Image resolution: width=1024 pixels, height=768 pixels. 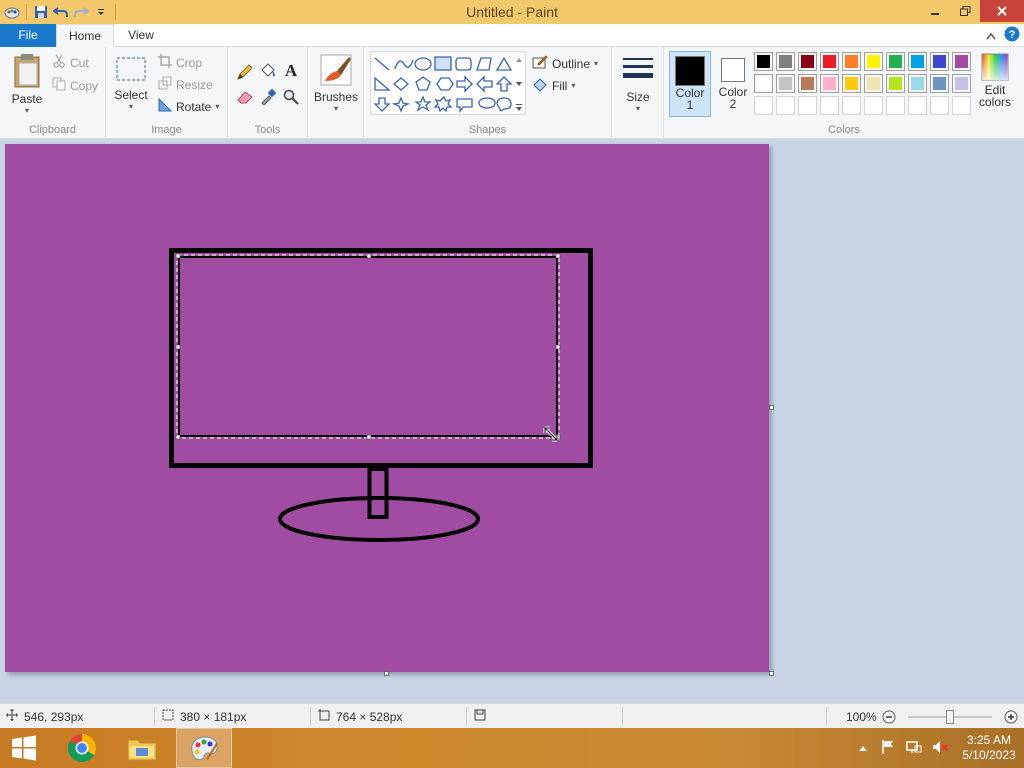 I want to click on customize-qat-icon, so click(x=101, y=12).